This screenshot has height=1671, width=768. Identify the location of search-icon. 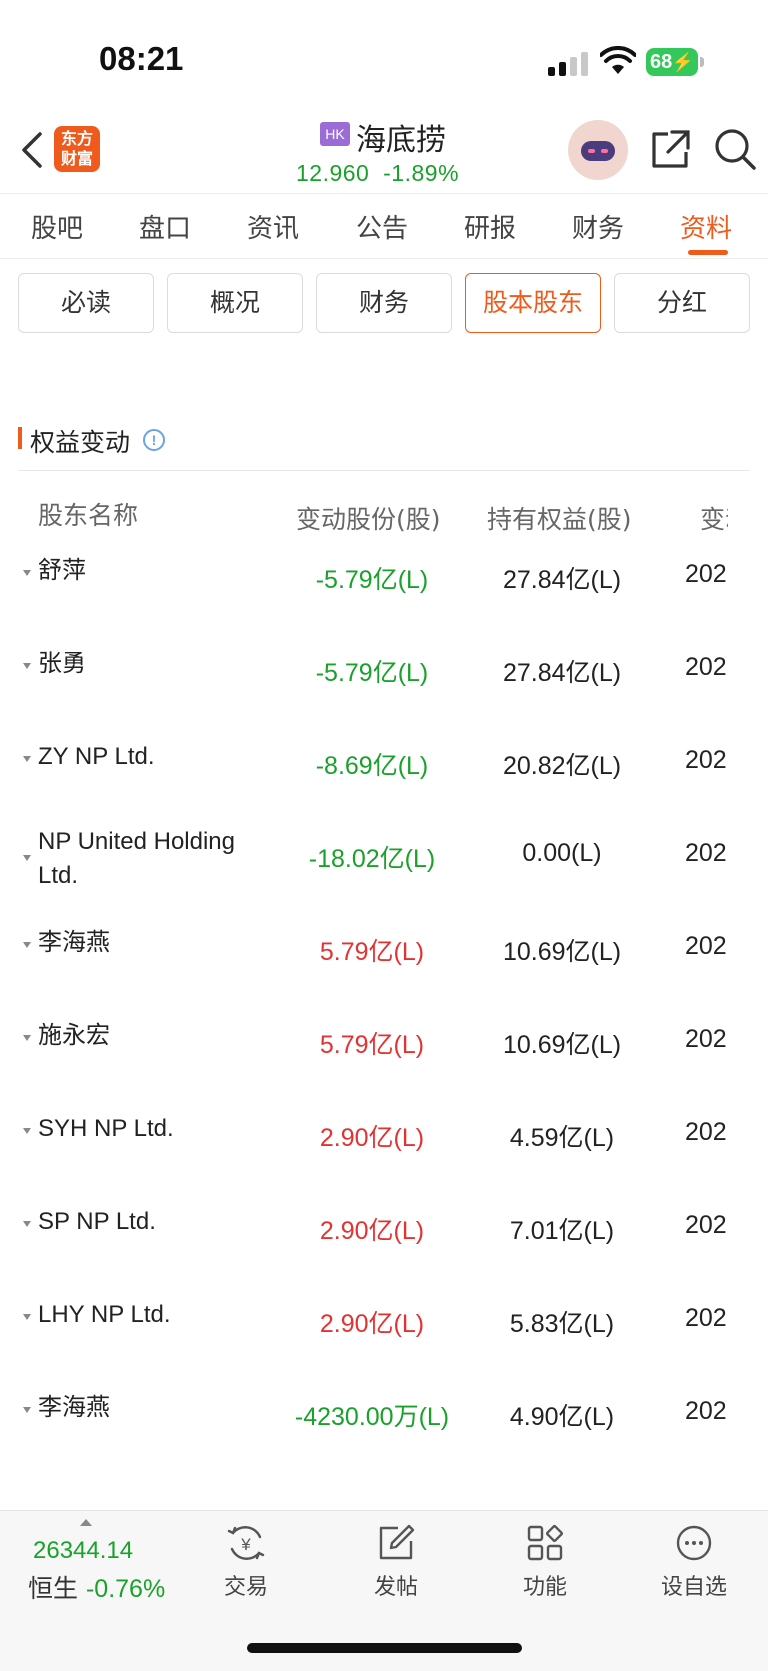
(735, 149).